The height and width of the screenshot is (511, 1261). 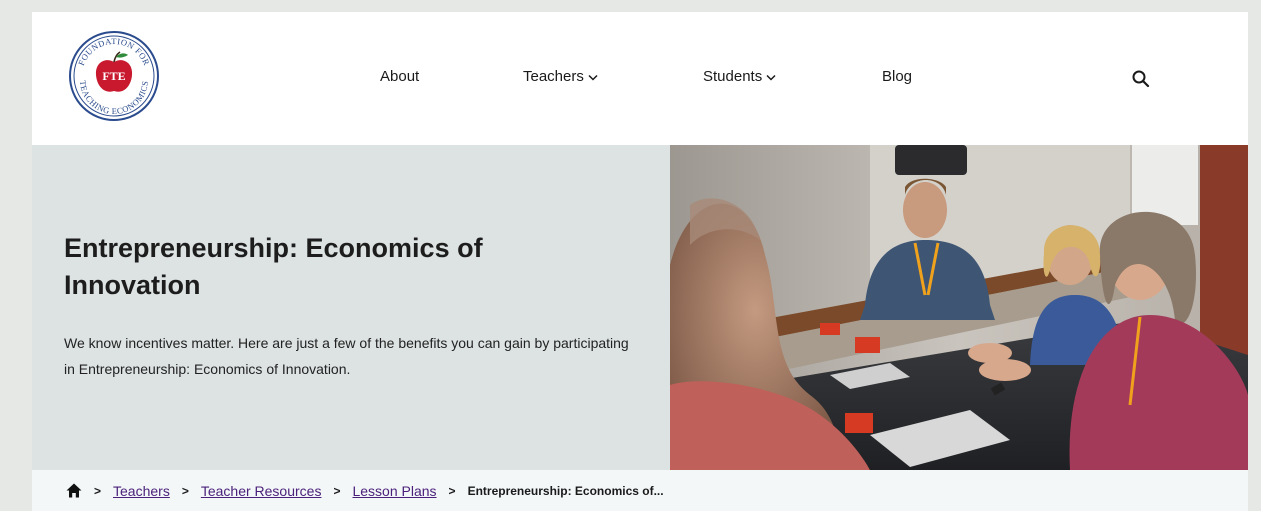 I want to click on nav-blog-label: Blog, so click(x=897, y=76).